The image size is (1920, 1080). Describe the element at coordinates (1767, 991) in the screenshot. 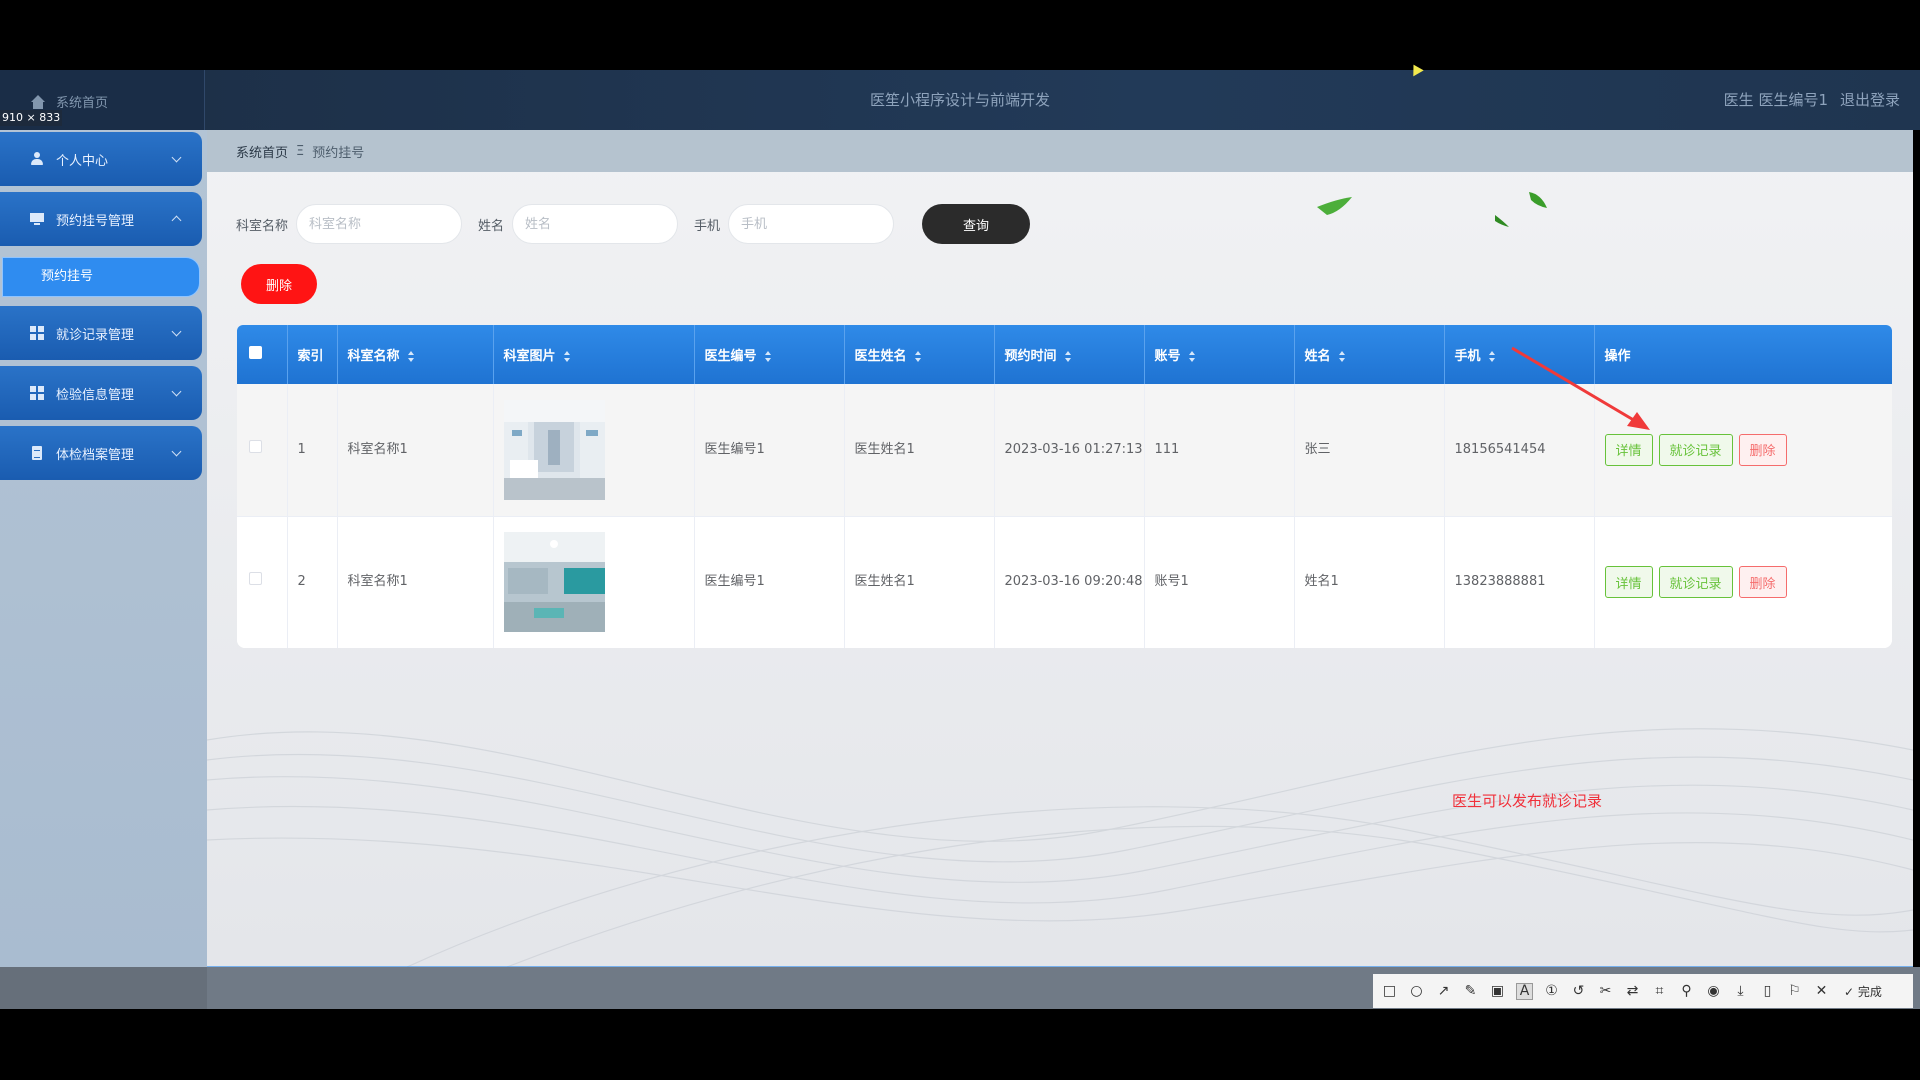

I see `mobile-icon: ▯` at that location.